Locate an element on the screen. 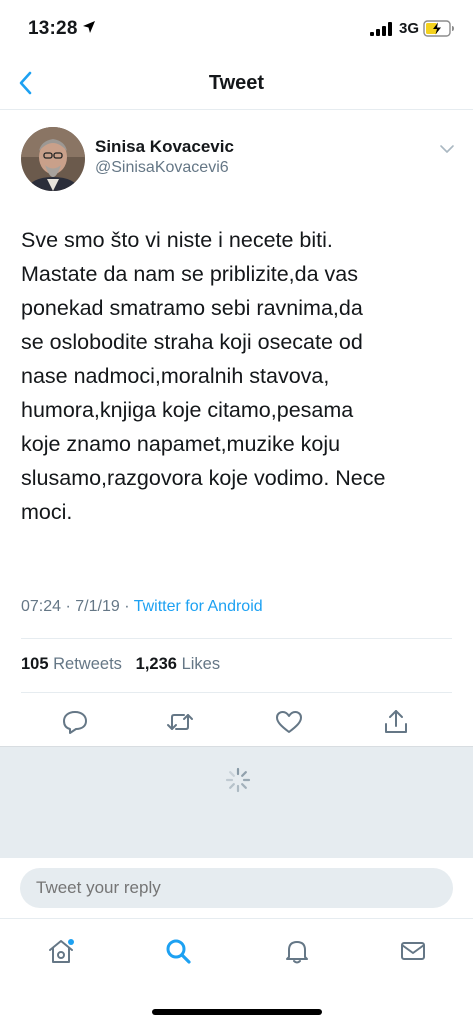  tab-bar is located at coordinates (236, 971).